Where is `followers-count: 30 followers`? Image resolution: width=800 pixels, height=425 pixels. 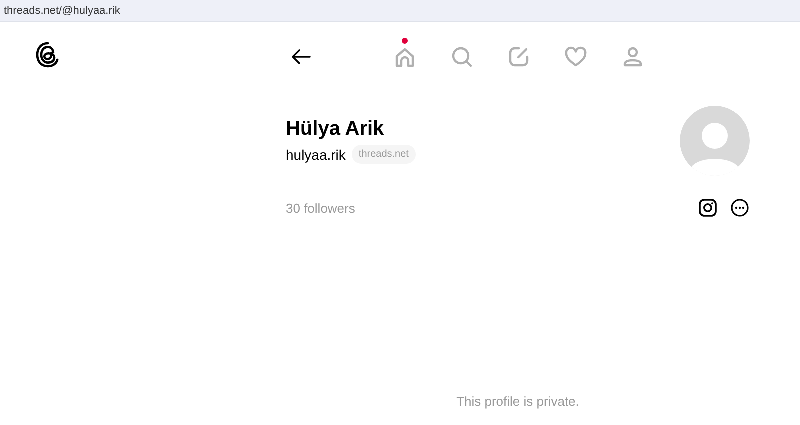 followers-count: 30 followers is located at coordinates (321, 208).